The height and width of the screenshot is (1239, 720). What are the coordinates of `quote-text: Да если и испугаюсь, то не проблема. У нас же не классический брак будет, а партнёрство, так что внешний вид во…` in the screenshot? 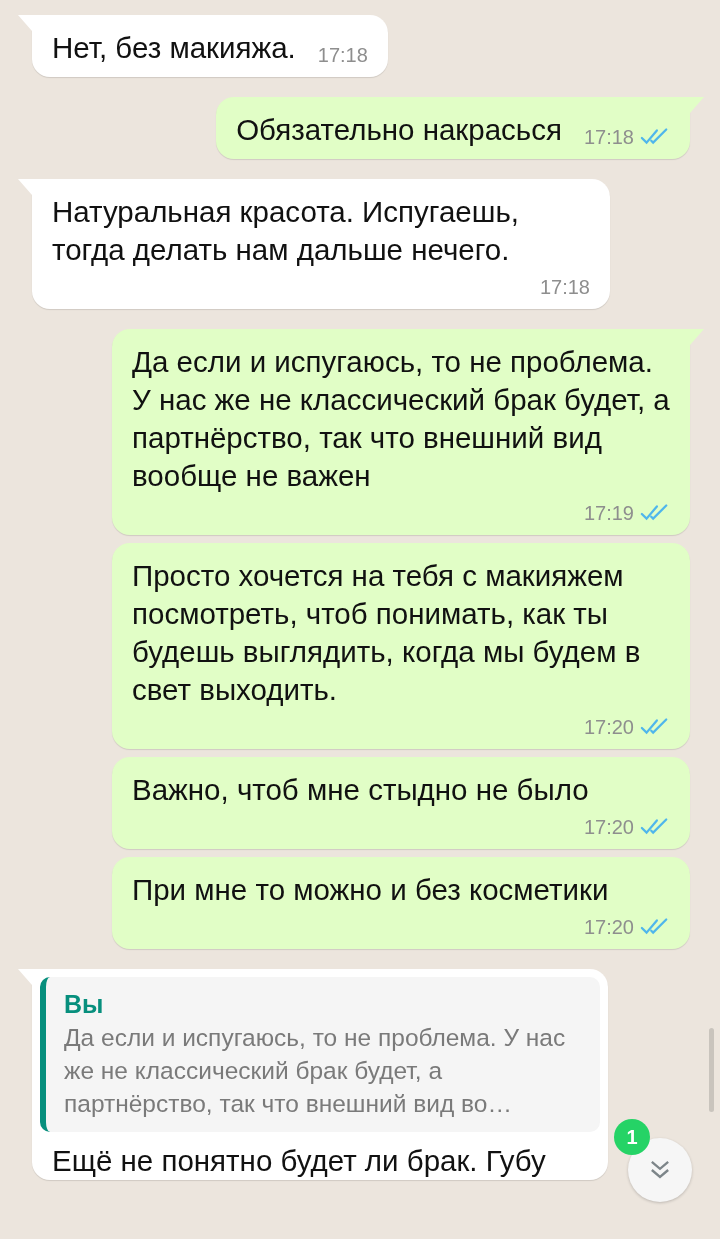 It's located at (315, 1071).